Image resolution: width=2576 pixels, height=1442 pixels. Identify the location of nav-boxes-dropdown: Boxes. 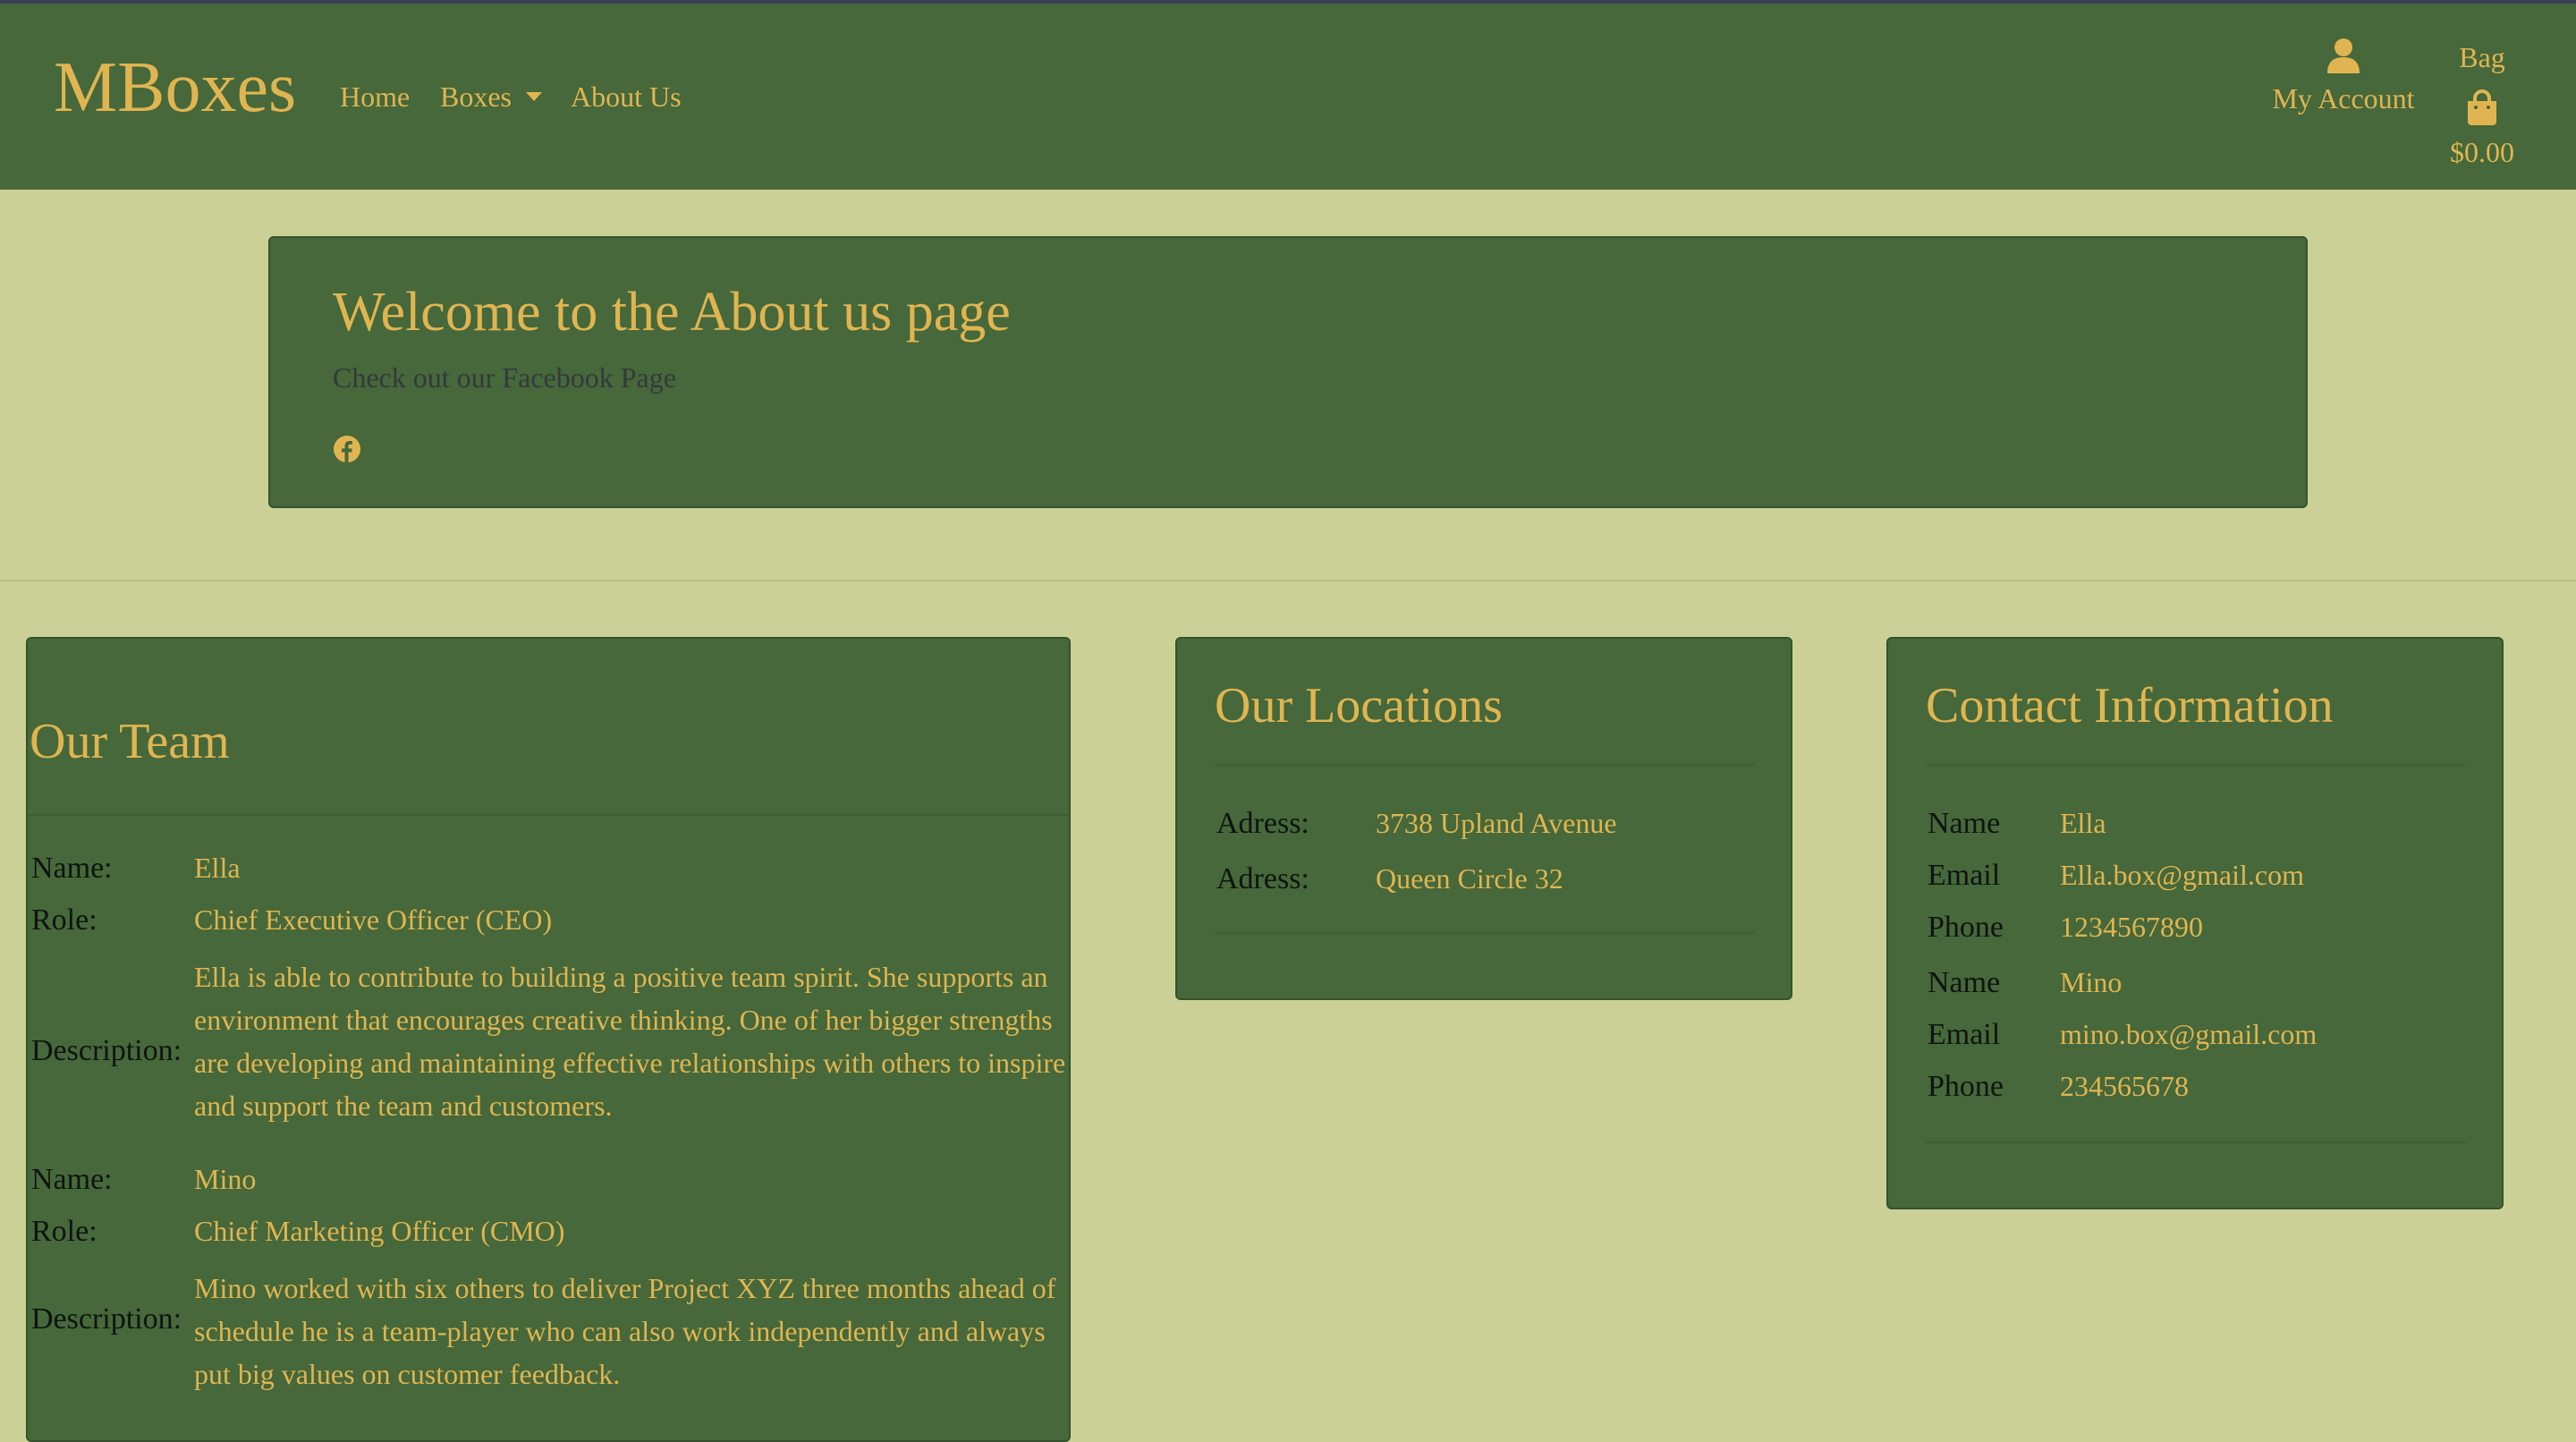
(491, 96).